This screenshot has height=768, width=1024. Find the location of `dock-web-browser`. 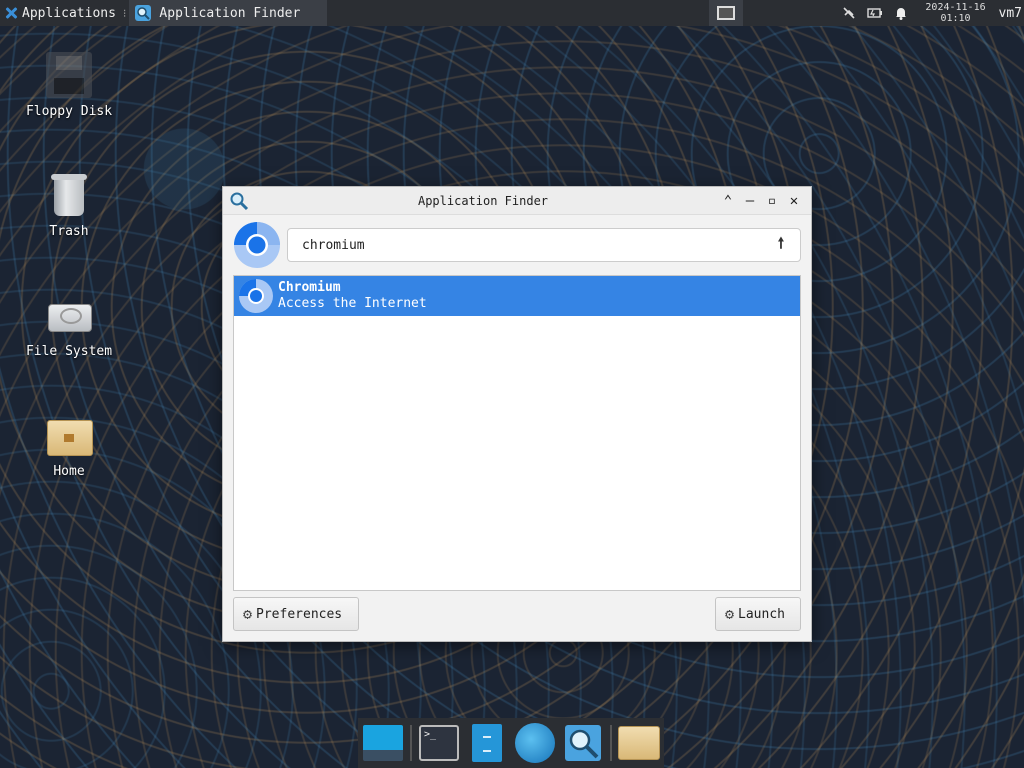

dock-web-browser is located at coordinates (535, 743).